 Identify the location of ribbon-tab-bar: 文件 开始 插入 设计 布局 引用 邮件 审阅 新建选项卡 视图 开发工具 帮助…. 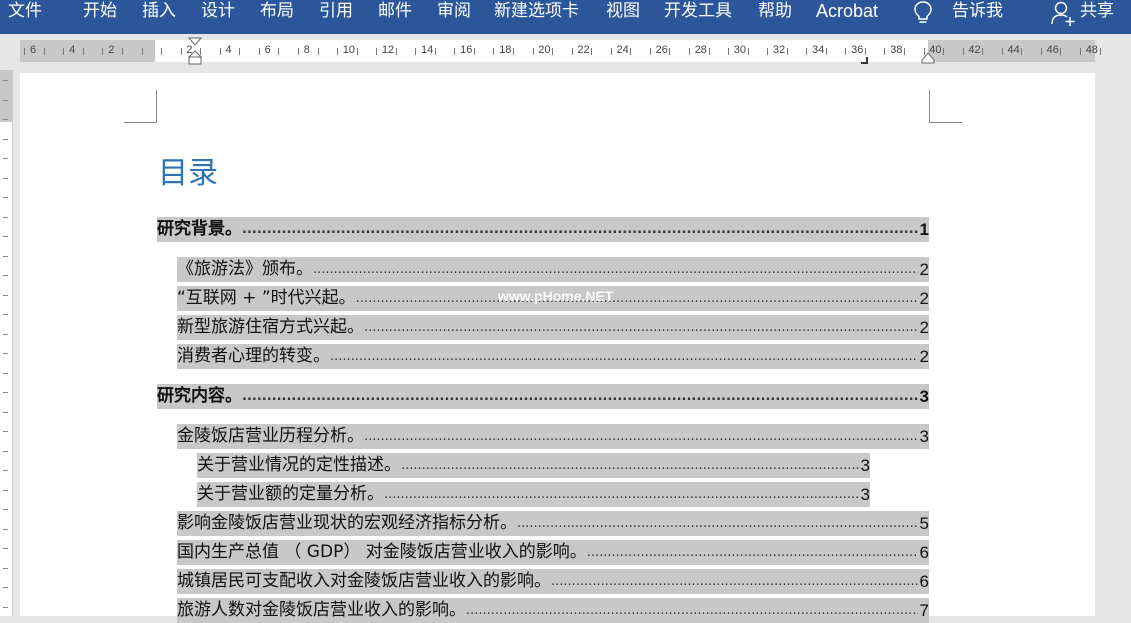
(565, 17).